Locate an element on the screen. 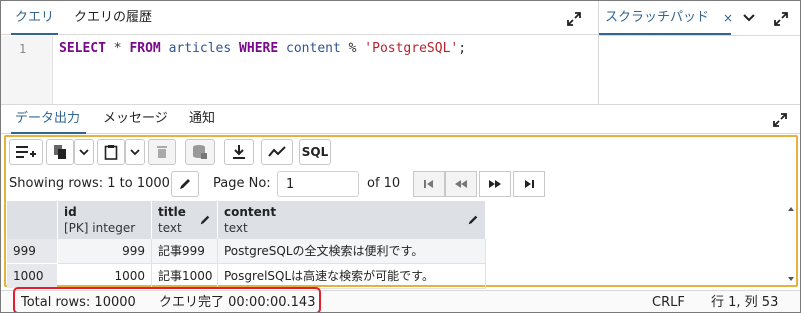  close-icon: × is located at coordinates (728, 18).